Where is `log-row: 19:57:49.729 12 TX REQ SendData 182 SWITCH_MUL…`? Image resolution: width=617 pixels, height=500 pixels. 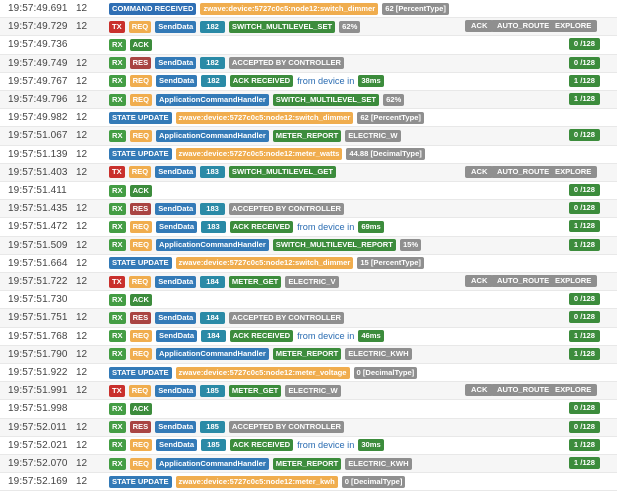
log-row: 19:57:49.729 12 TX REQ SendData 182 SWITCH_MUL… is located at coordinates (308, 27).